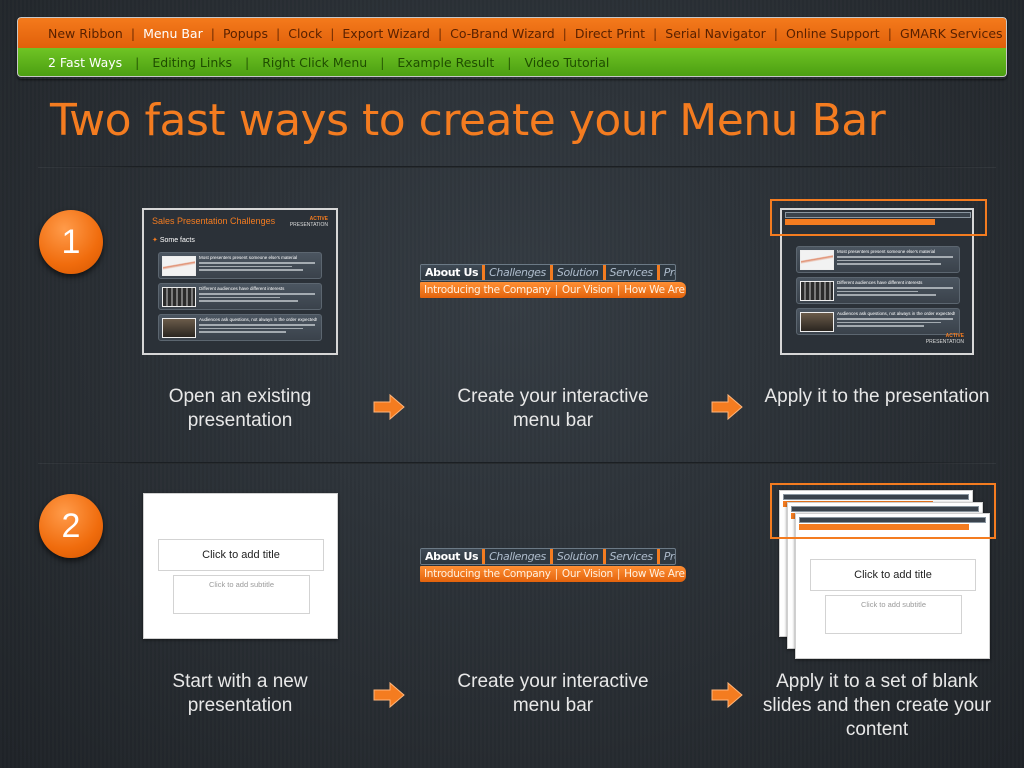 This screenshot has width=1024, height=768. What do you see at coordinates (517, 167) in the screenshot?
I see `title-divider` at bounding box center [517, 167].